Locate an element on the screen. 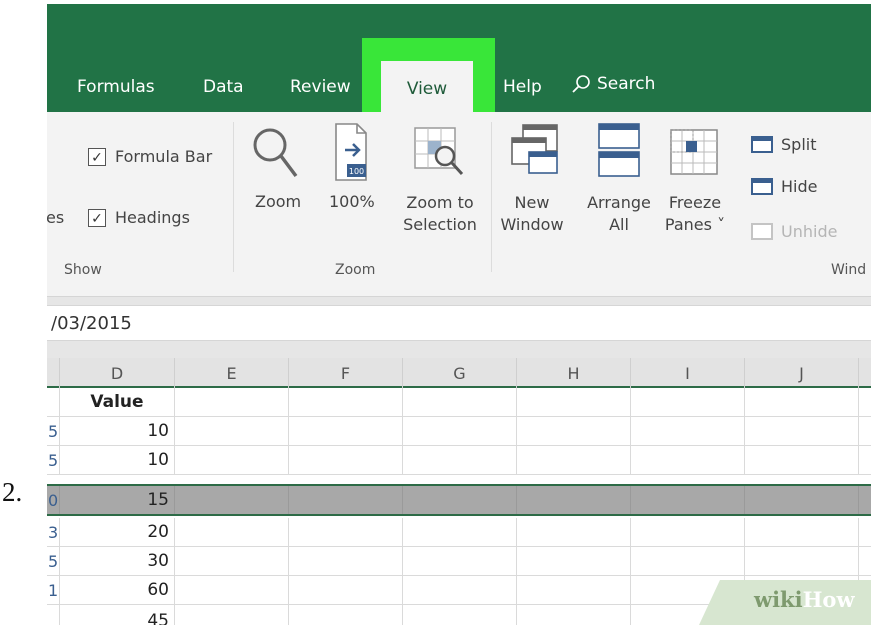 The height and width of the screenshot is (625, 871). search-label: Search is located at coordinates (626, 84).